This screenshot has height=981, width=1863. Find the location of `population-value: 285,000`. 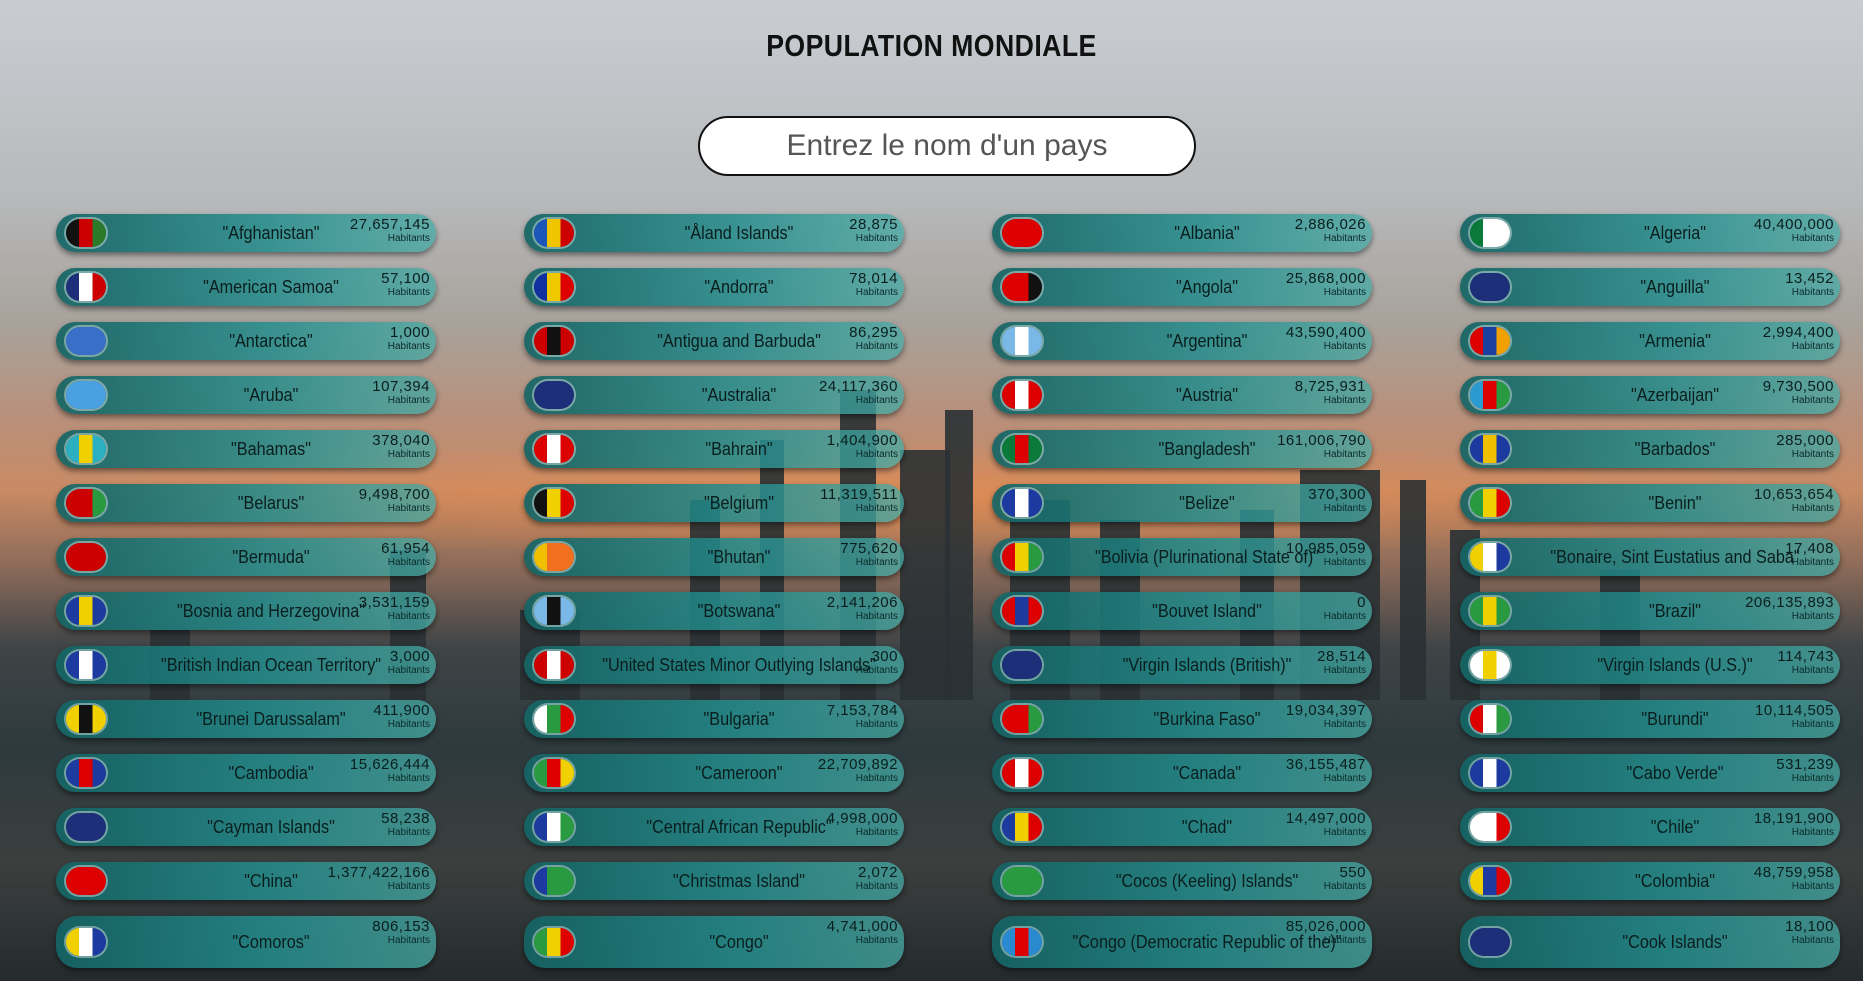

population-value: 285,000 is located at coordinates (1805, 440).